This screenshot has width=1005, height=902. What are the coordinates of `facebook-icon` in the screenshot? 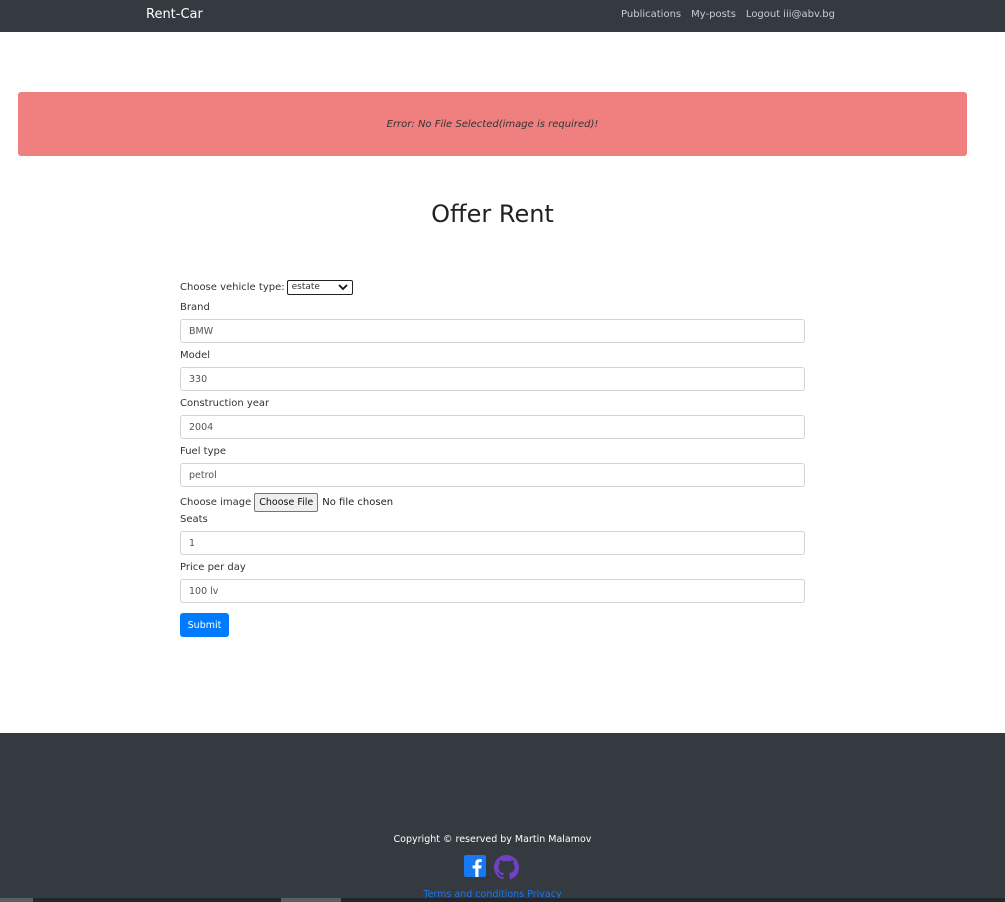 It's located at (475, 866).